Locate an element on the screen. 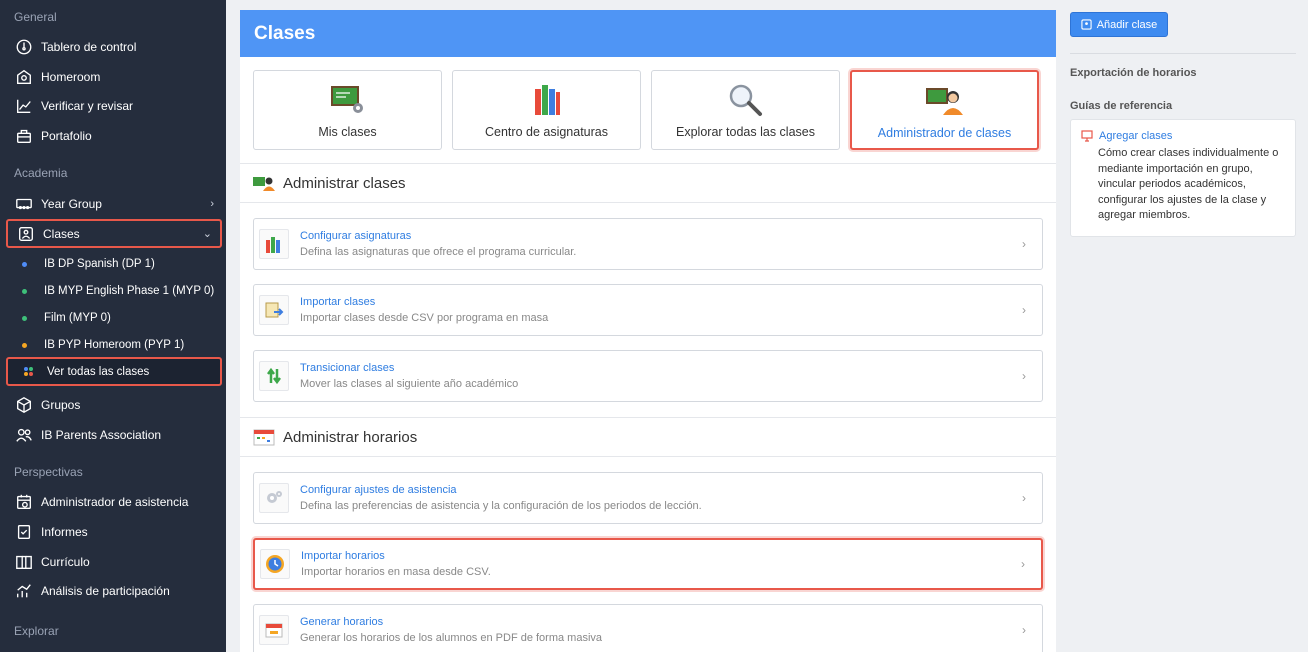  sidebar-item-label: IB Parents Association is located at coordinates (101, 435).